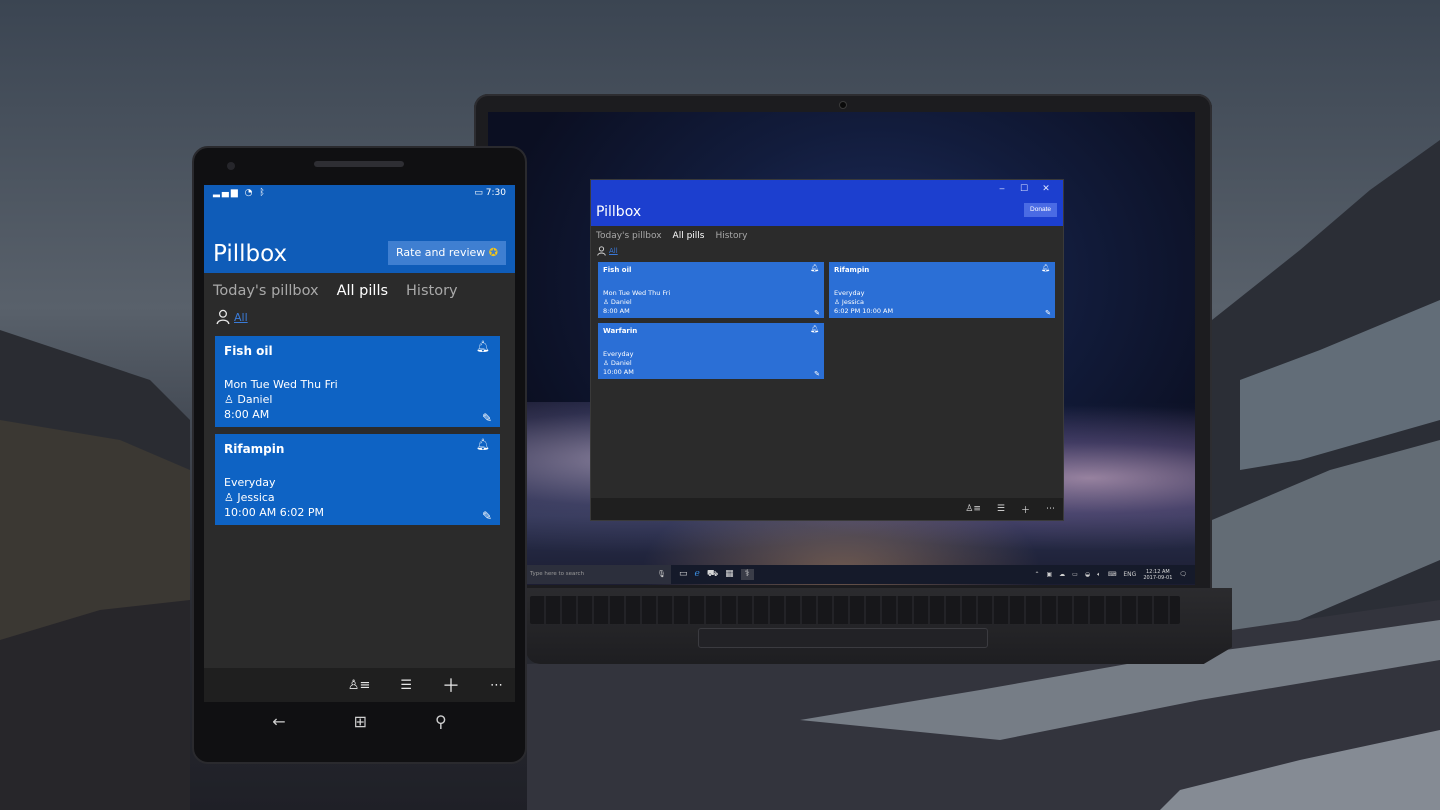 The image size is (1440, 810). I want to click on keyboard-icon: ⌨, so click(1112, 574).